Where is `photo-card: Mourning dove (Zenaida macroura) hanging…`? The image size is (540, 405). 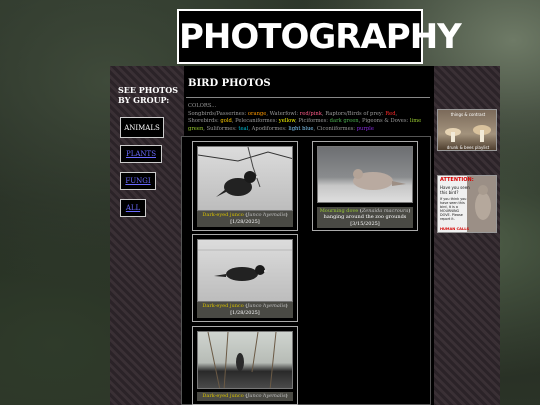 photo-card: Mourning dove (Zenaida macroura) hanging… is located at coordinates (365, 186).